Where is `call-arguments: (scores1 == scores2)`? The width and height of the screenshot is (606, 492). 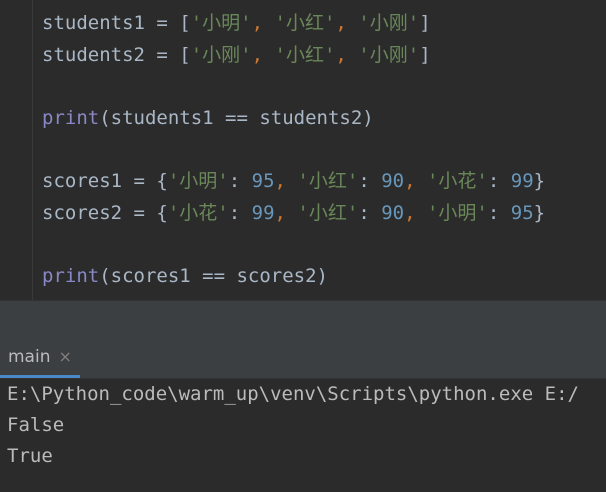 call-arguments: (scores1 == scores2) is located at coordinates (213, 276).